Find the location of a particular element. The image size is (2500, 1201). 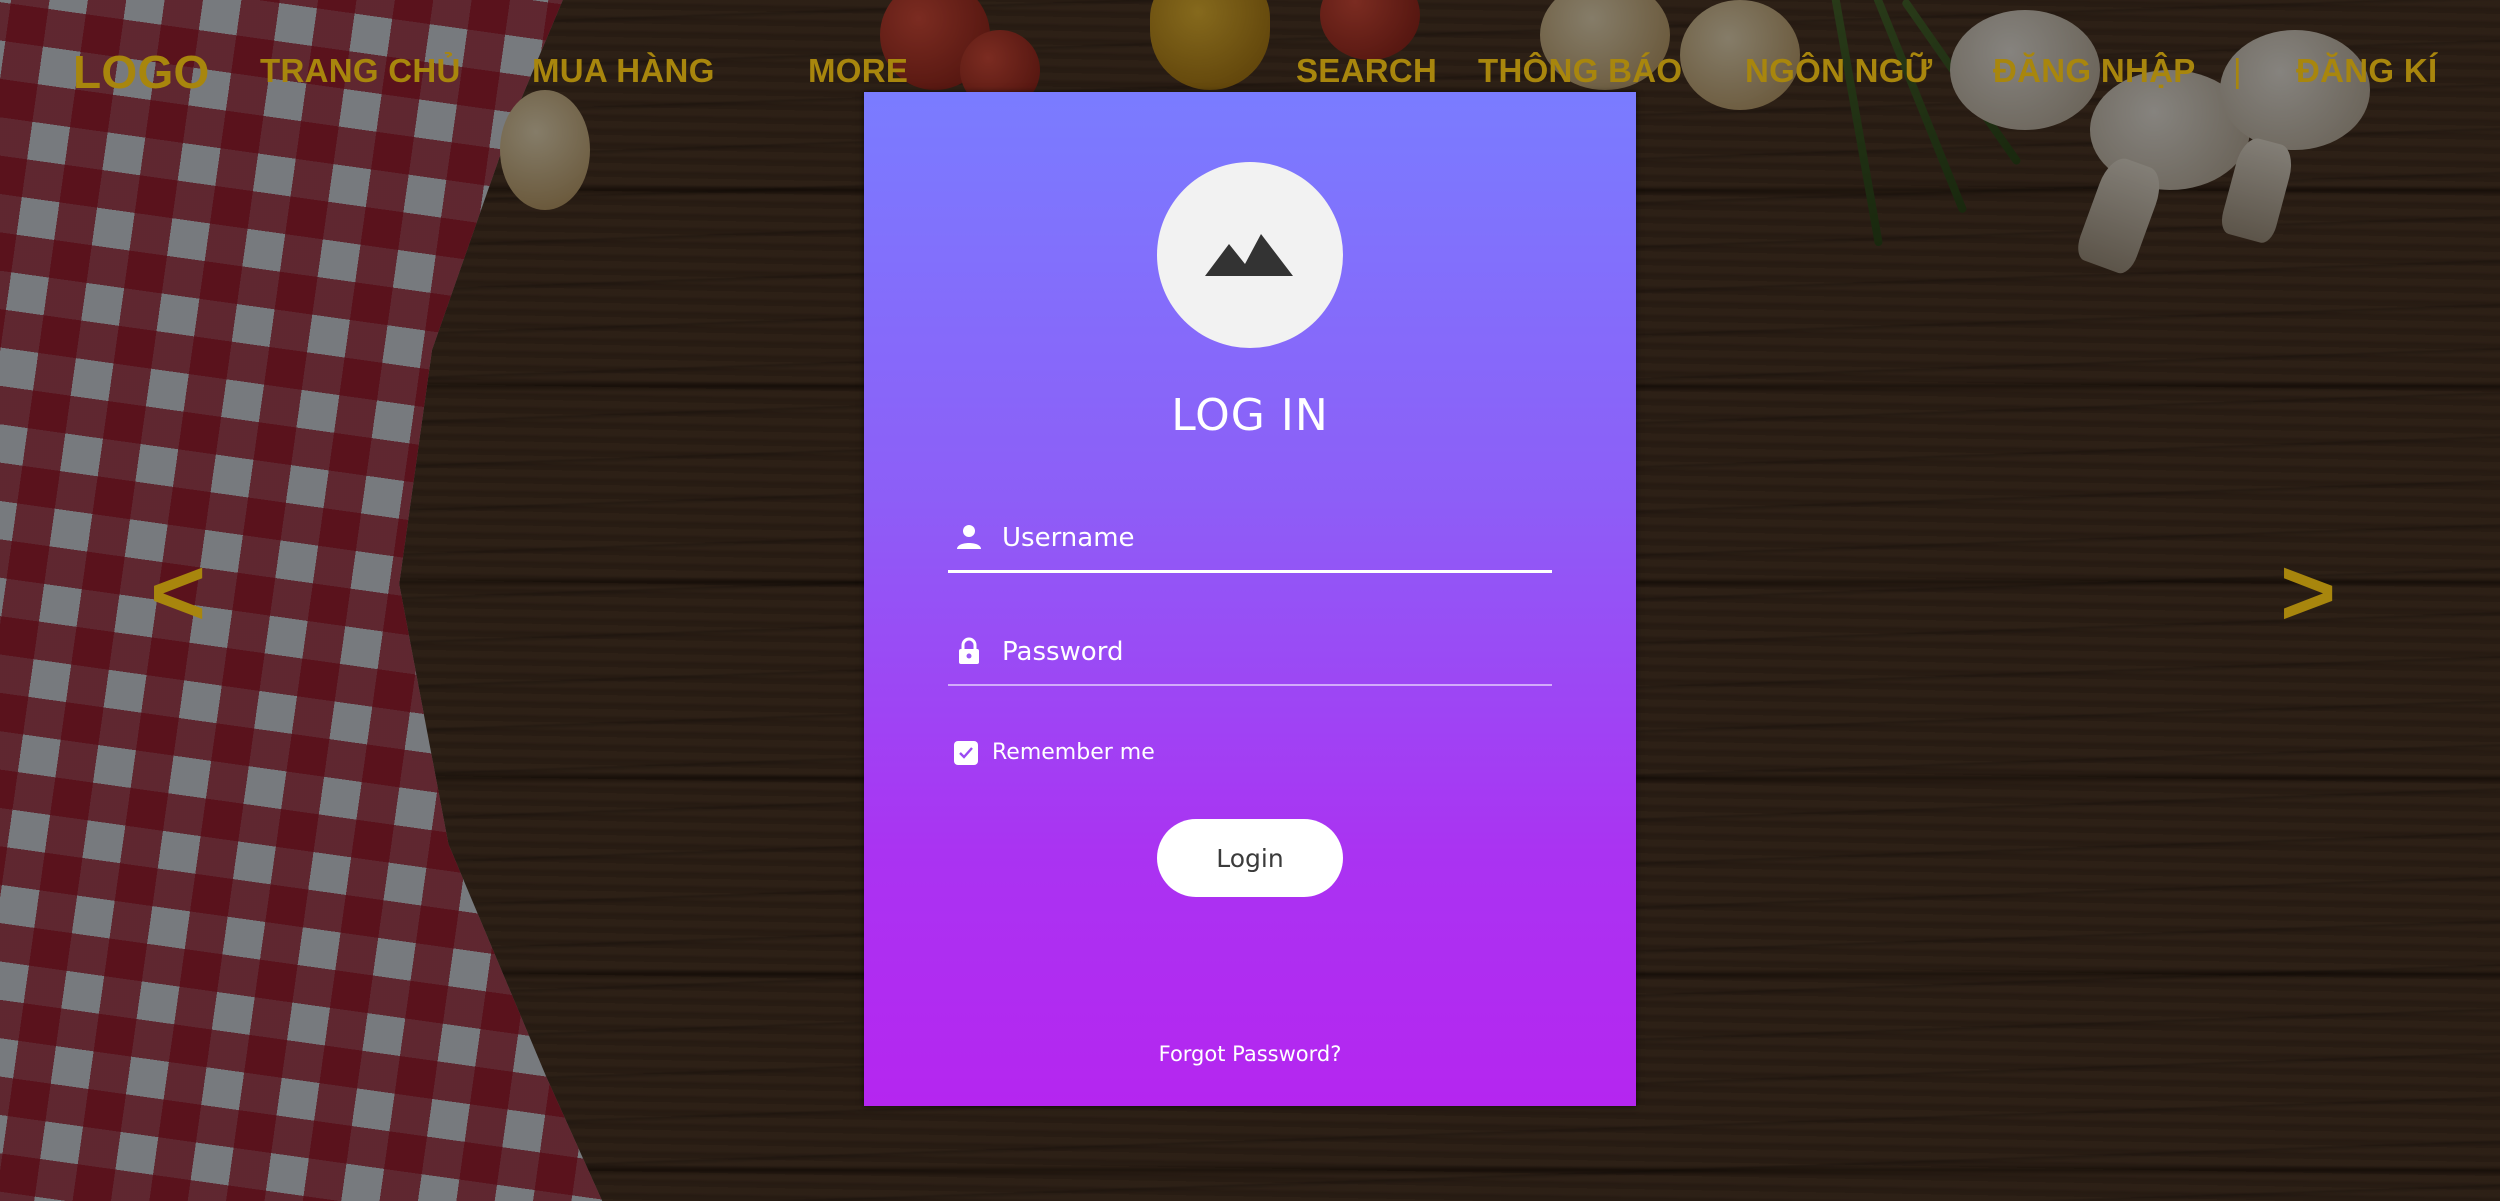

forgot-password-link: Forgot Password? is located at coordinates (1250, 1054).